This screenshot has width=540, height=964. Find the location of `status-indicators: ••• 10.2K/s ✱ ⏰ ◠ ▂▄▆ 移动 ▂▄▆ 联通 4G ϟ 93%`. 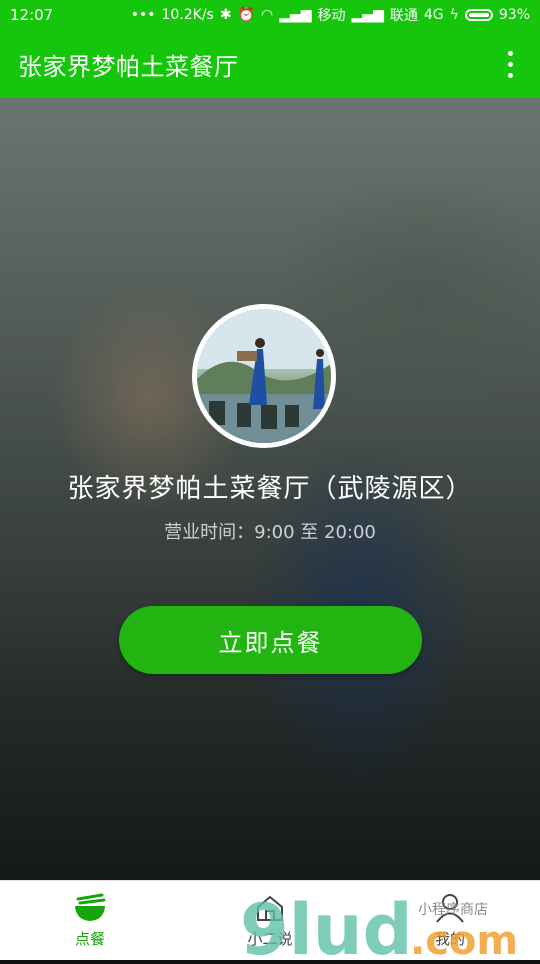

status-indicators: ••• 10.2K/s ✱ ⏰ ◠ ▂▄▆ 移动 ▂▄▆ 联通 4G ϟ 93% is located at coordinates (330, 15).